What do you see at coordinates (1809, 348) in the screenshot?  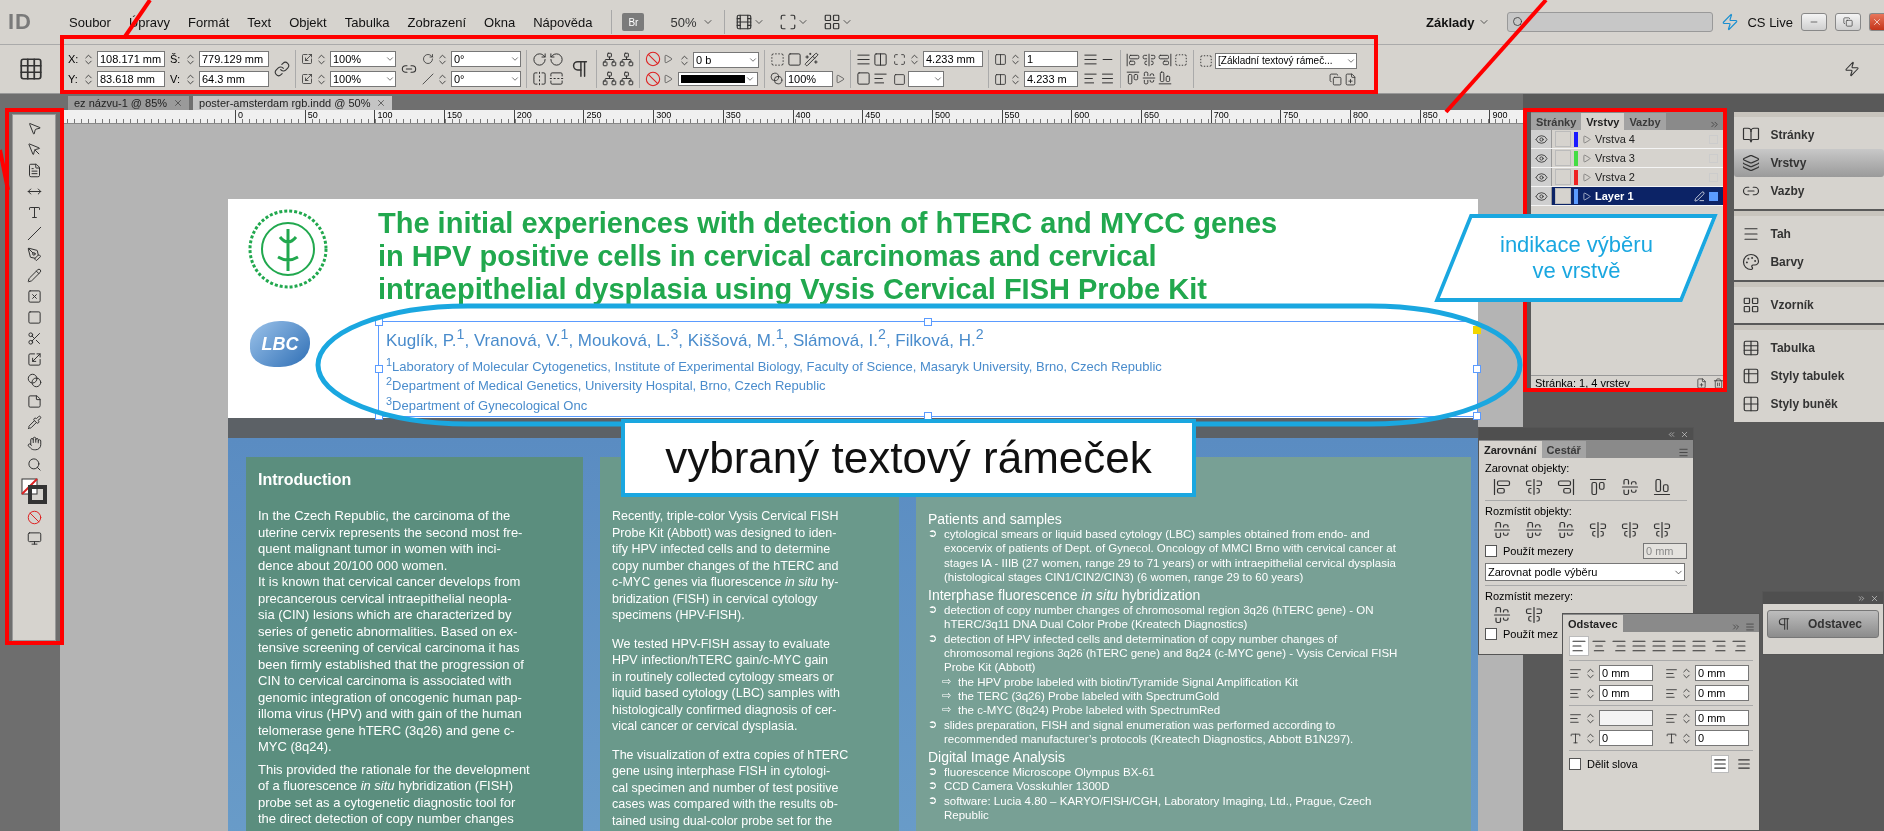 I see `dock-item: Tabulka` at bounding box center [1809, 348].